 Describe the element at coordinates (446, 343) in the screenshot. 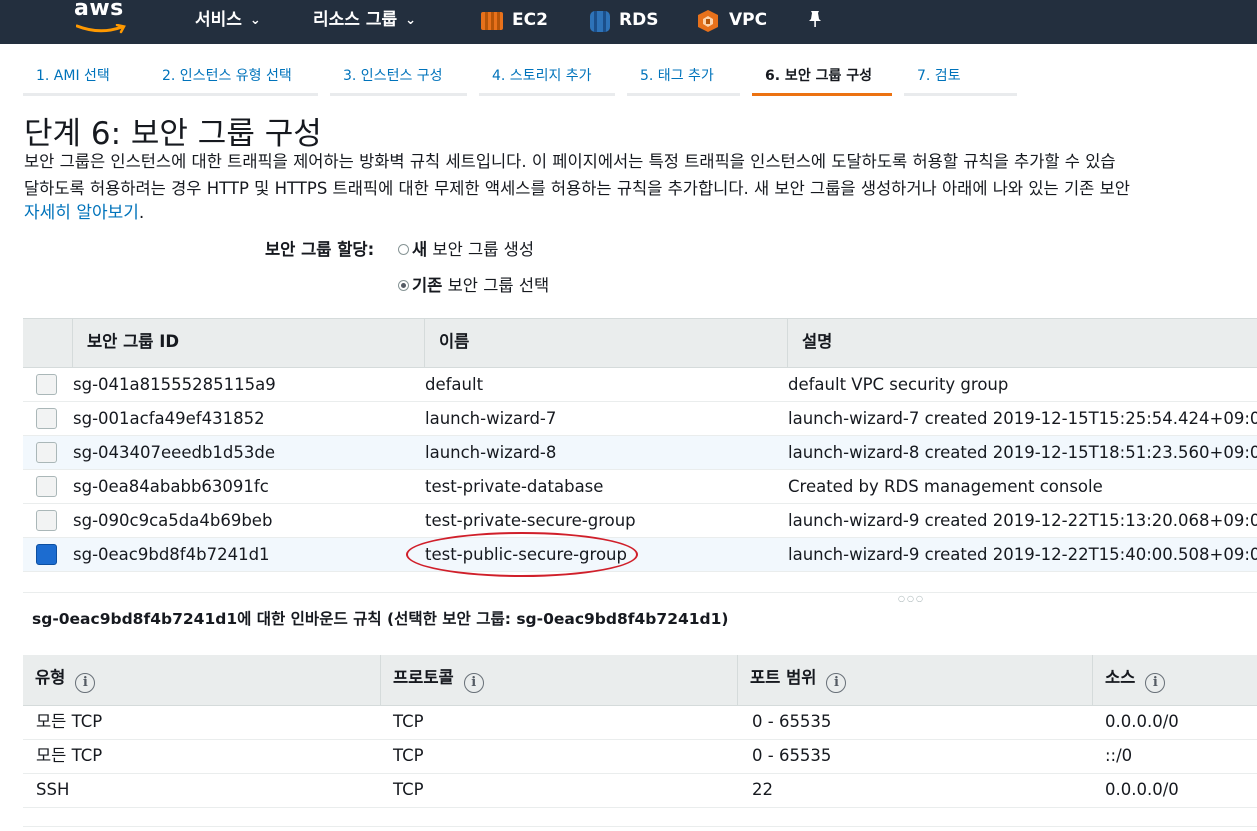

I see `column-header-name: 이름` at that location.